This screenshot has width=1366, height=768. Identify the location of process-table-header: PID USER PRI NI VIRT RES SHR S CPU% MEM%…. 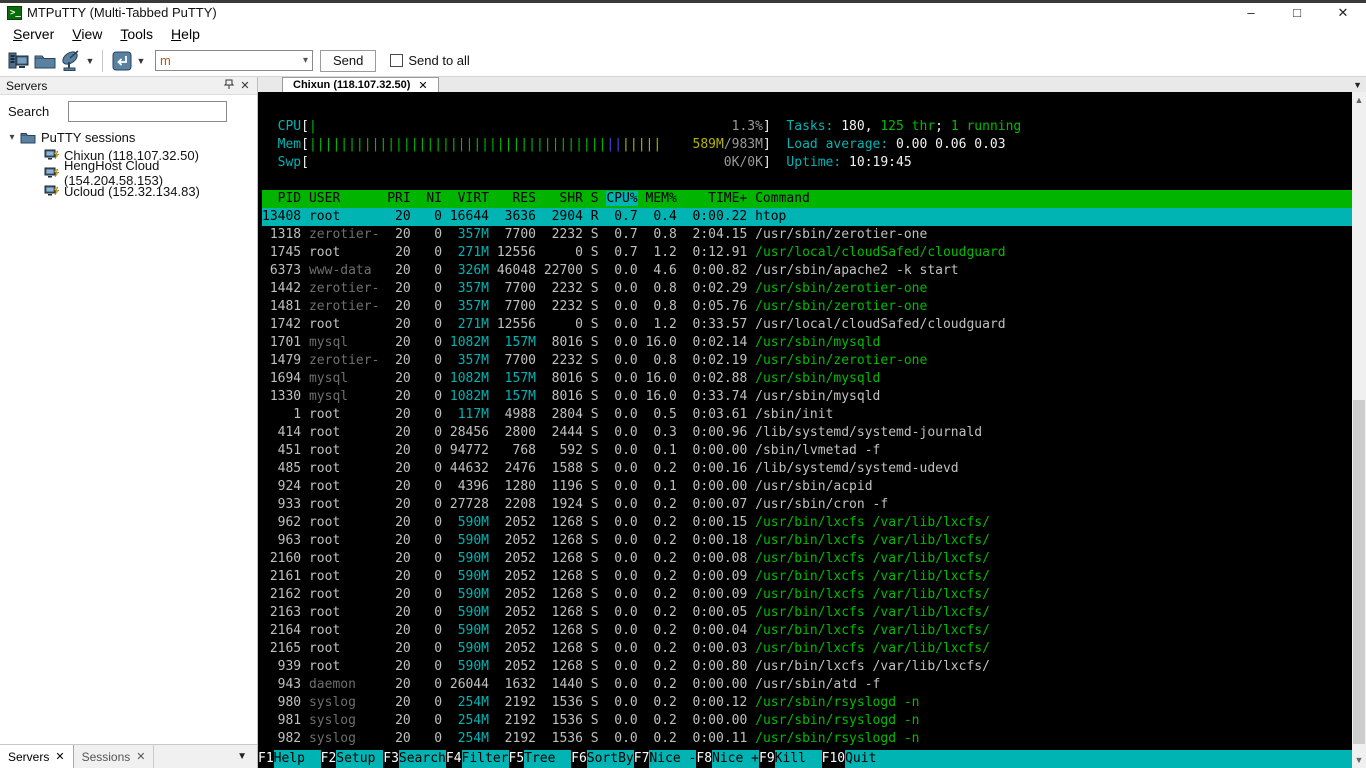
(807, 199).